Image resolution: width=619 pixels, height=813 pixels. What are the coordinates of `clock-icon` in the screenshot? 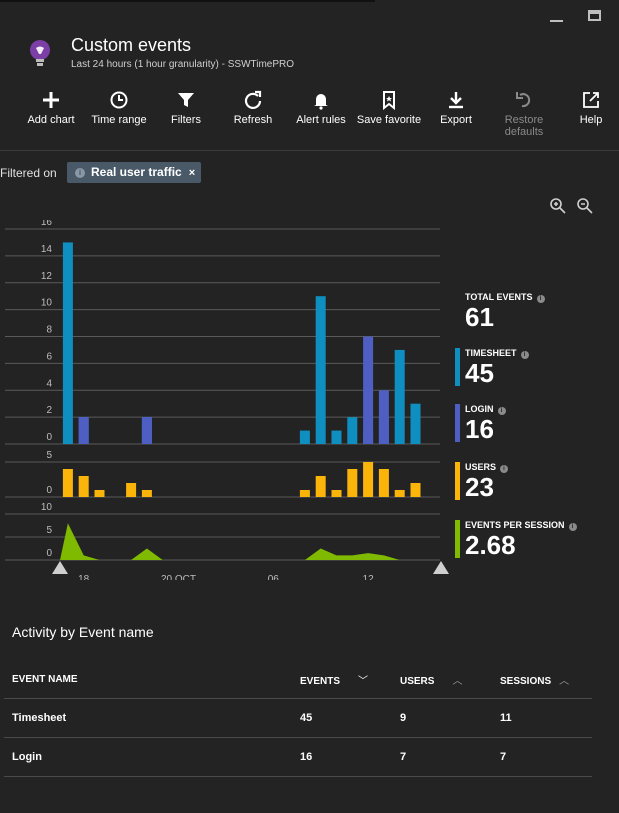 It's located at (119, 101).